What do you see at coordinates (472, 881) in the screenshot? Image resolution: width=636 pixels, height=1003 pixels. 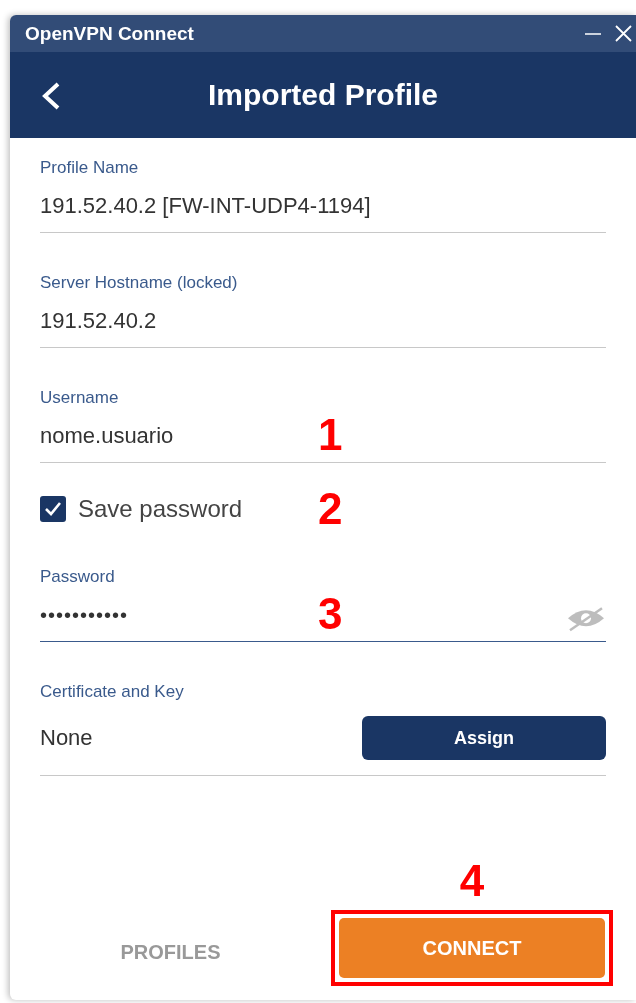 I see `annotation-number: 4` at bounding box center [472, 881].